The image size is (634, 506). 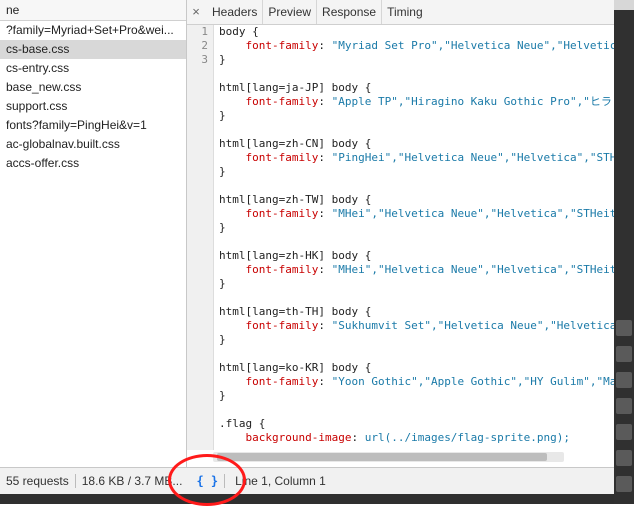 I want to click on red-highlight-circle, so click(x=207, y=480).